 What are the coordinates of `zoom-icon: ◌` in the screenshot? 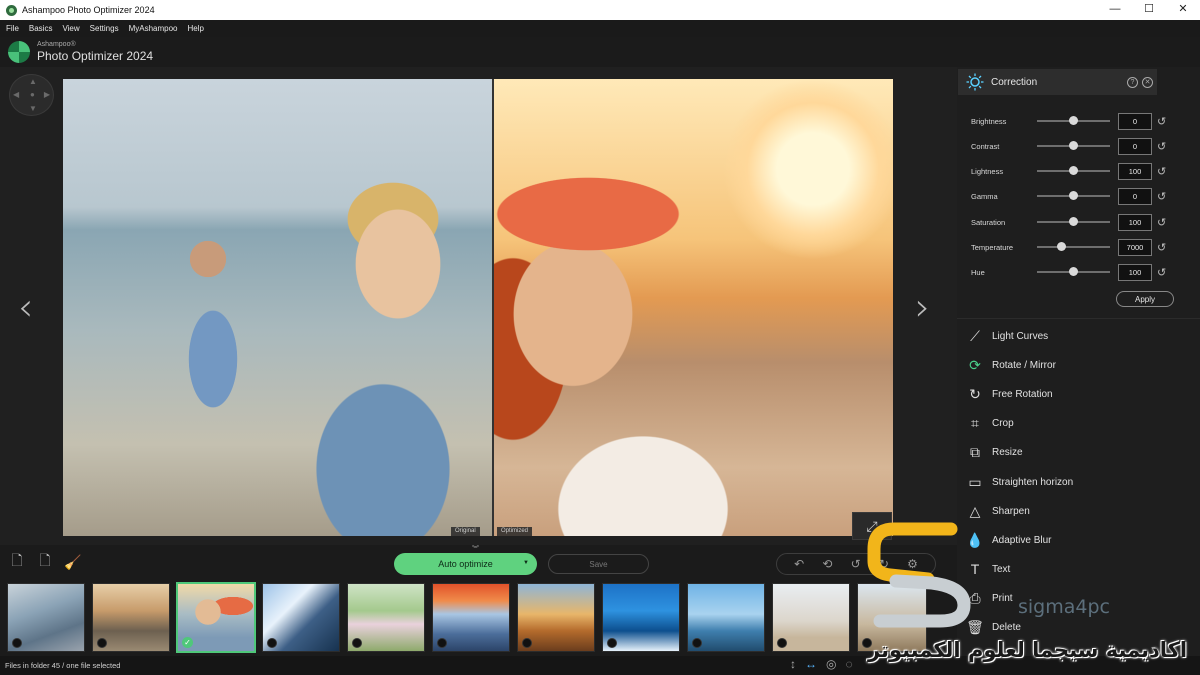 It's located at (848, 664).